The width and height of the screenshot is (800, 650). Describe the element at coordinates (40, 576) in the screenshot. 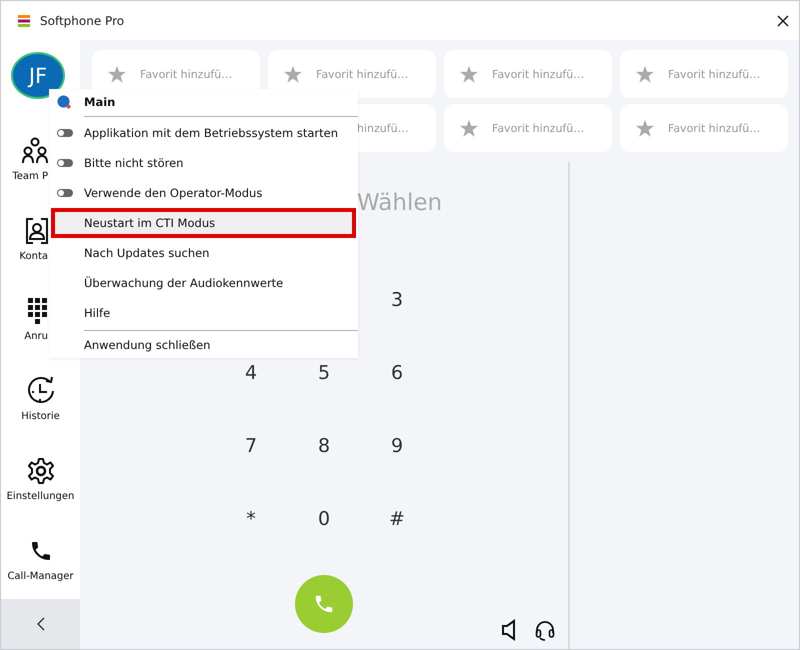

I see `sidebar-label: Call-Manager` at that location.